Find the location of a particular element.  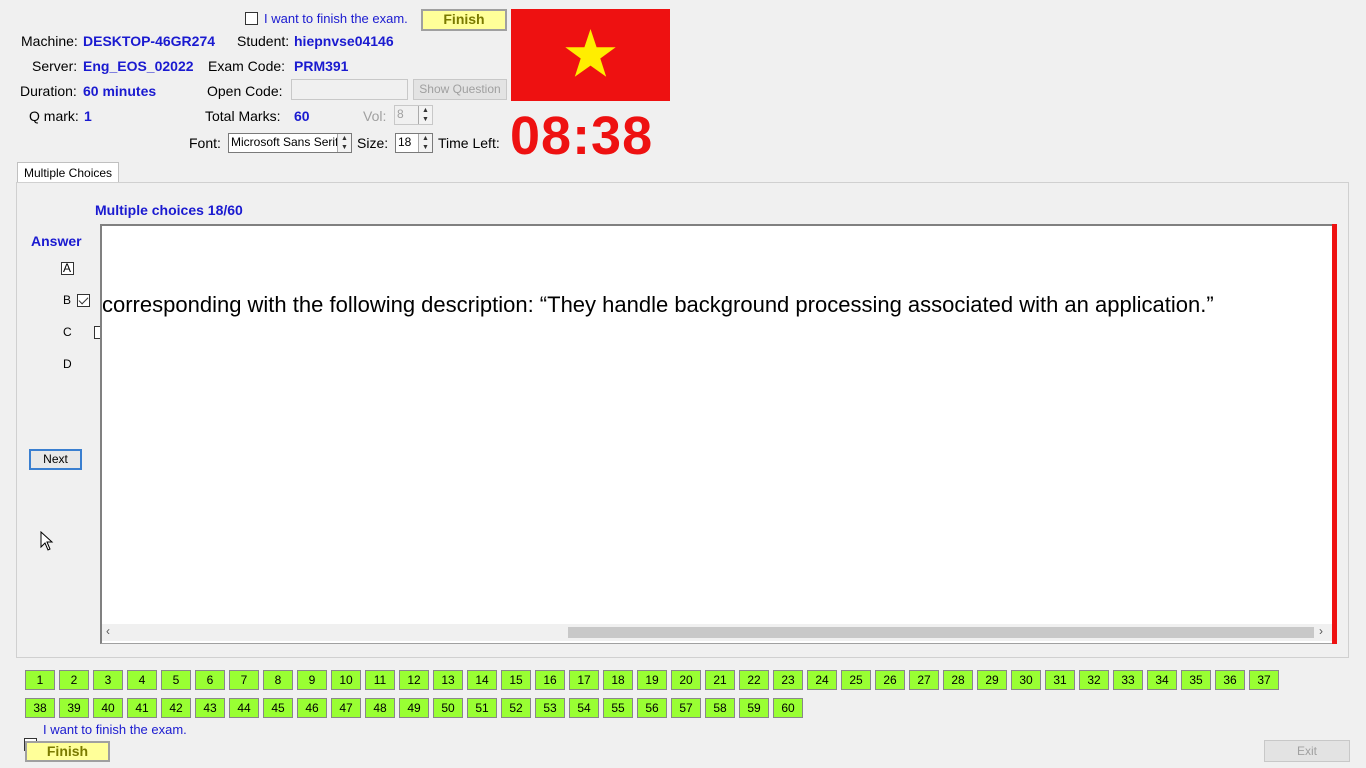

question-number-button: 25 is located at coordinates (856, 680).